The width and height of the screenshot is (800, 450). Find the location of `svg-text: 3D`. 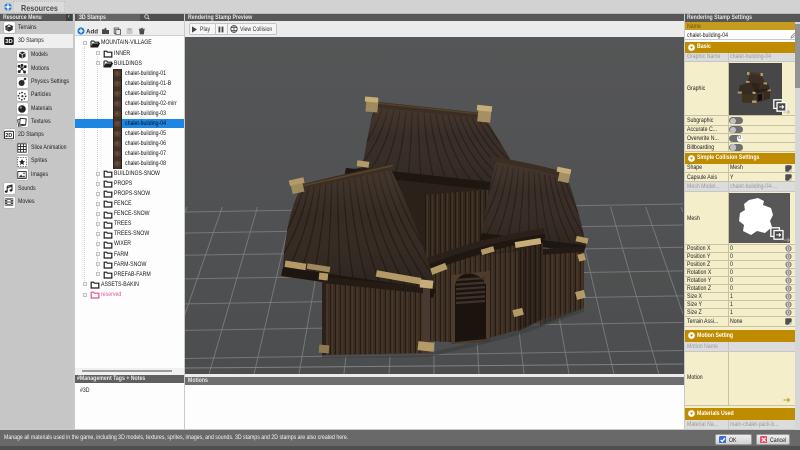

svg-text: 3D is located at coordinates (8, 42).